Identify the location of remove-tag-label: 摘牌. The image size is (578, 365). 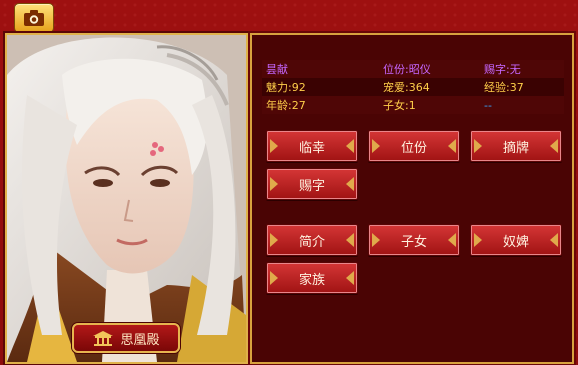
(515, 148).